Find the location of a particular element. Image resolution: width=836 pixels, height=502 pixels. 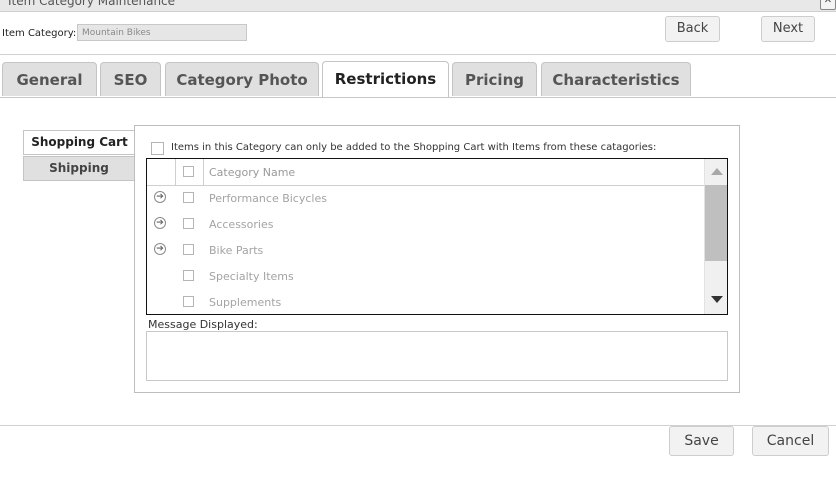

cancel-button: Cancel is located at coordinates (790, 441).